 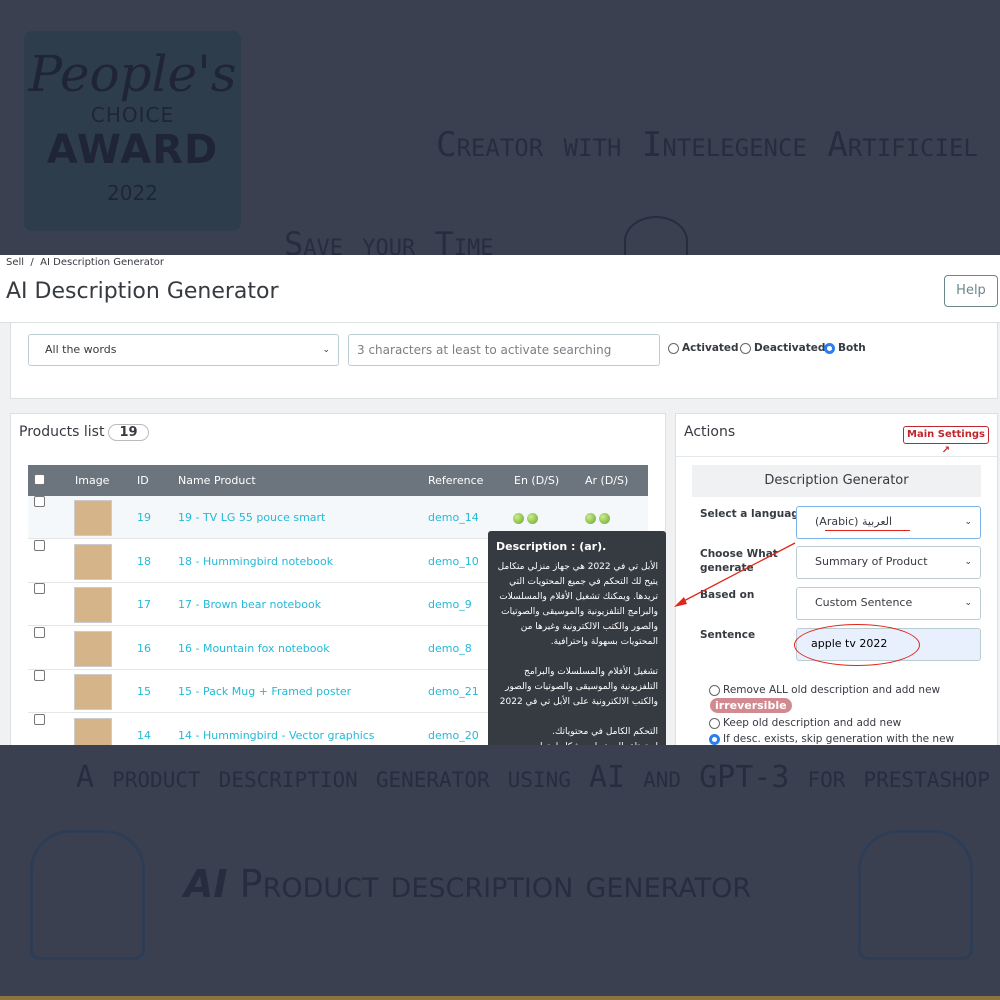 I want to click on option-remove-all: Remove ALL old description and add new, so click(x=824, y=690).